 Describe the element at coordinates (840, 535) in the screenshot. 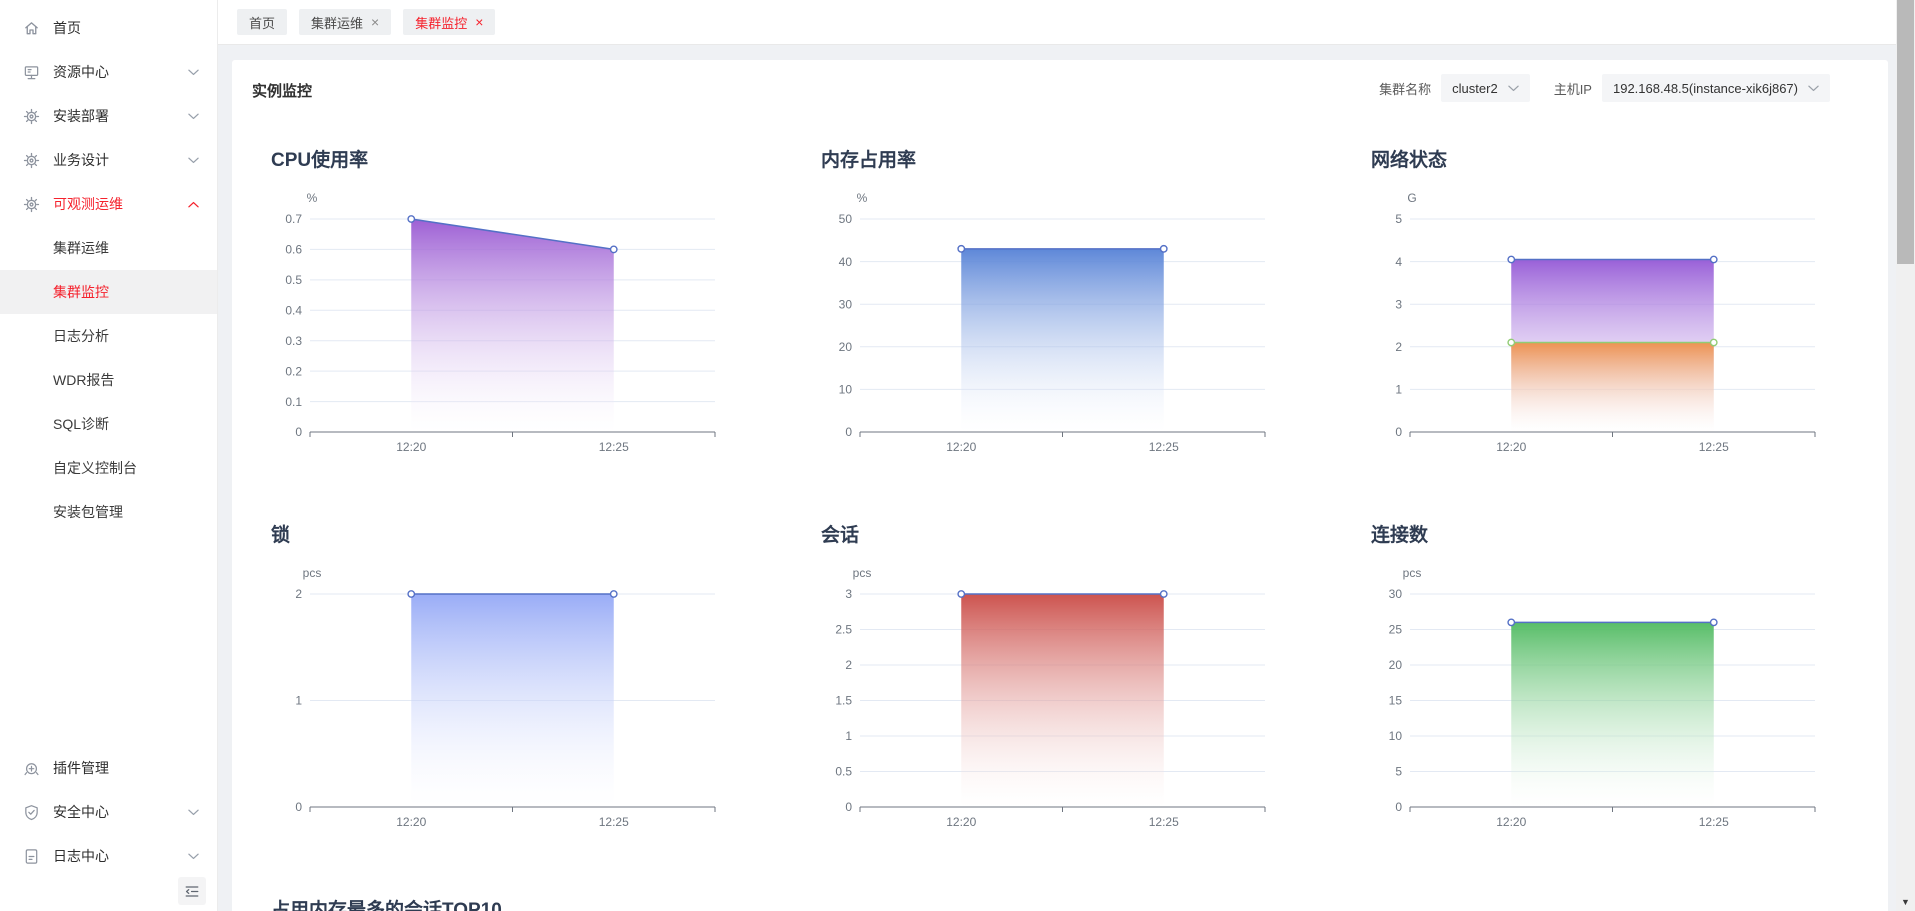

I see `chart-title: 会话` at that location.